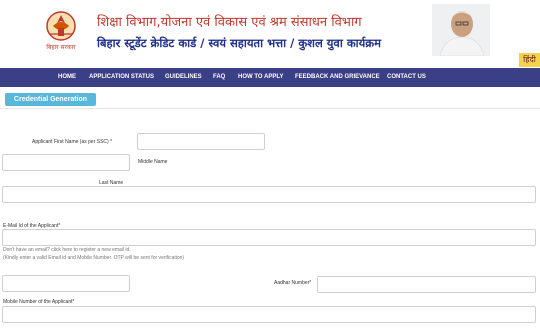 This screenshot has width=540, height=335. Describe the element at coordinates (39, 302) in the screenshot. I see `mobile-number-label: Mobile Number of the Applicant*` at that location.